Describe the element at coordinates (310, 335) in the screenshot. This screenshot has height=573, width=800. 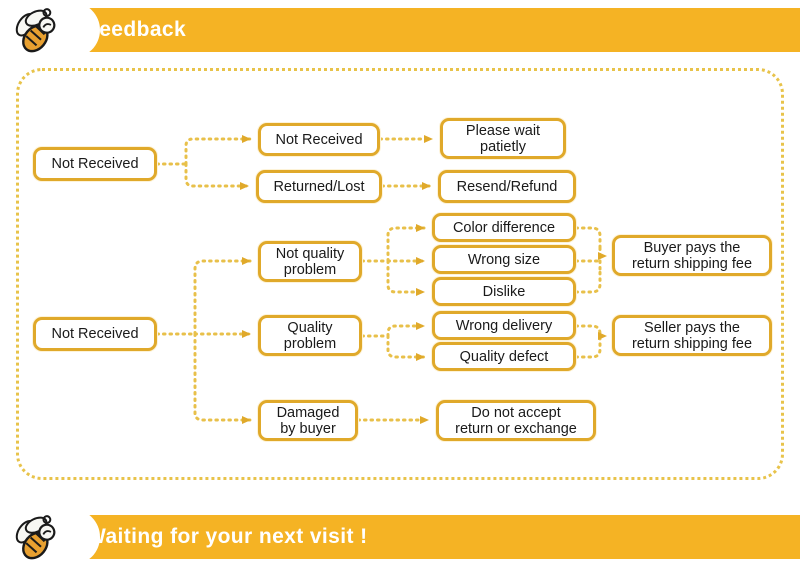
I see `node-quality-problem: Quality problem` at that location.